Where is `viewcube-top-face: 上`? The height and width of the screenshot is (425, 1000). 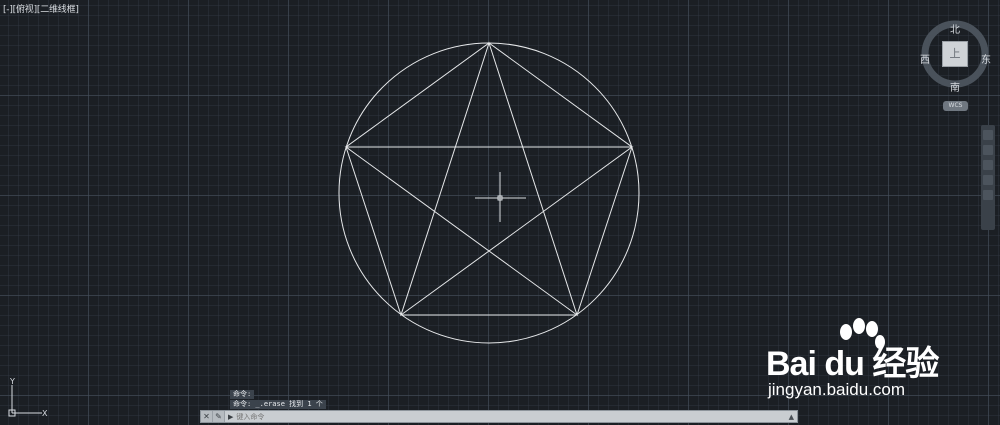
viewcube-top-face: 上 is located at coordinates (955, 54).